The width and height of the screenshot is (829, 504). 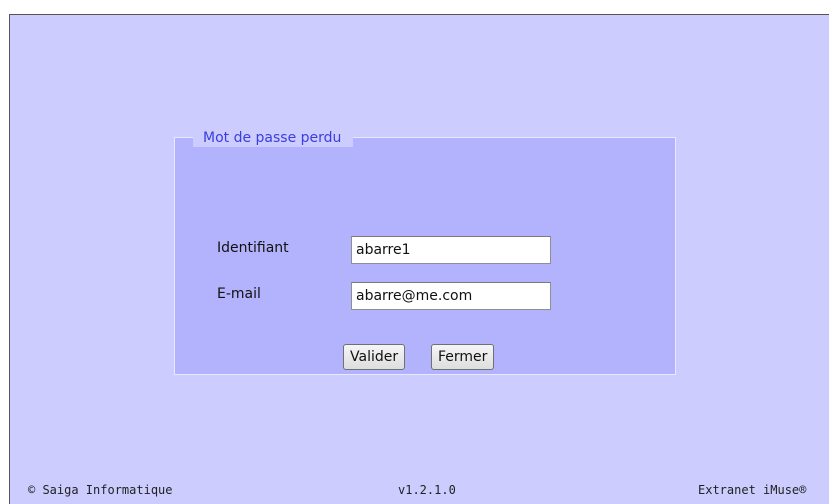 I want to click on footer-version: v1.2.1.0, so click(x=427, y=490).